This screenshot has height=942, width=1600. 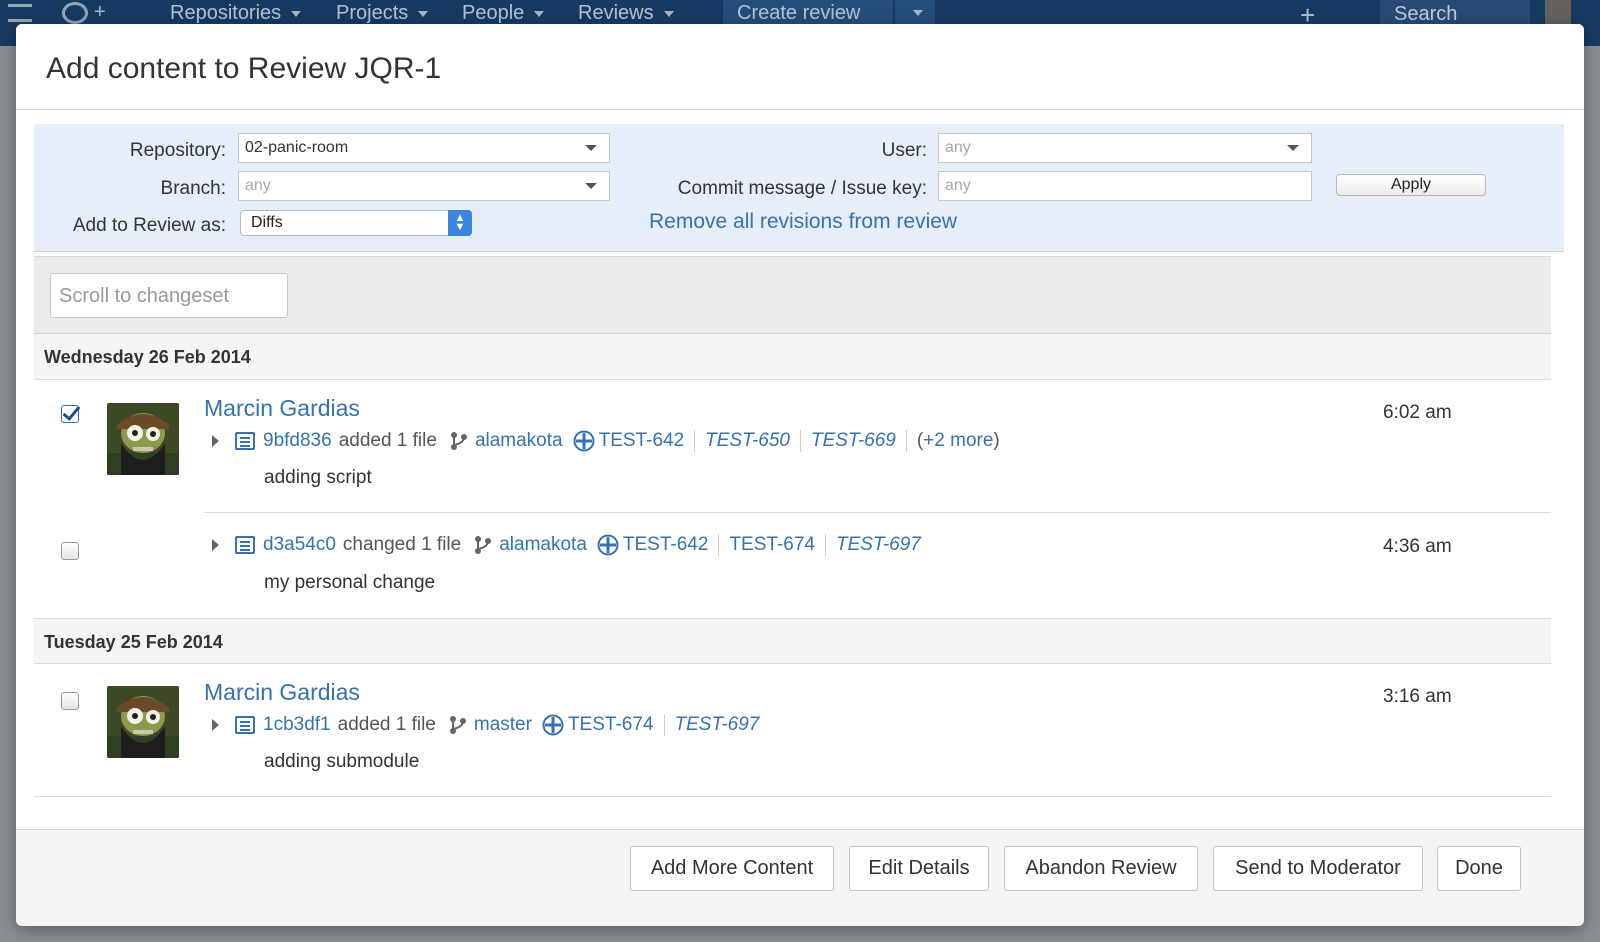 I want to click on commit-time: 3:16 am, so click(x=1417, y=696).